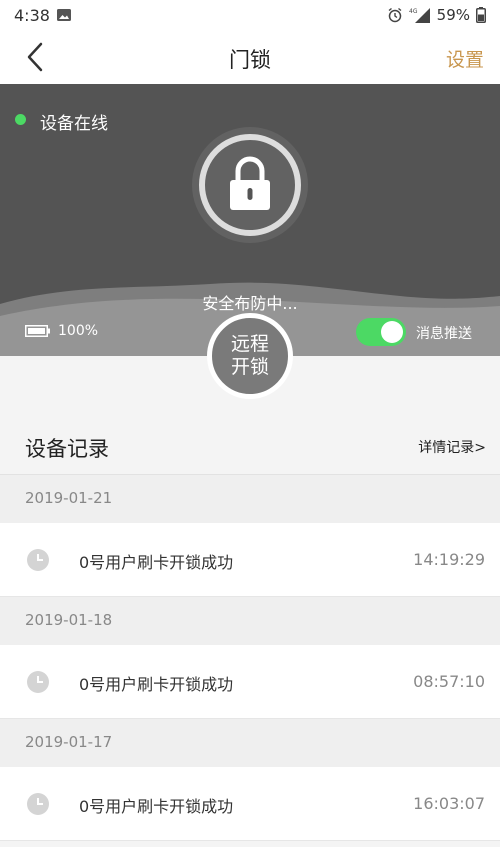 Image resolution: width=500 pixels, height=847 pixels. Describe the element at coordinates (69, 620) in the screenshot. I see `date-label: 2019-01-18` at that location.